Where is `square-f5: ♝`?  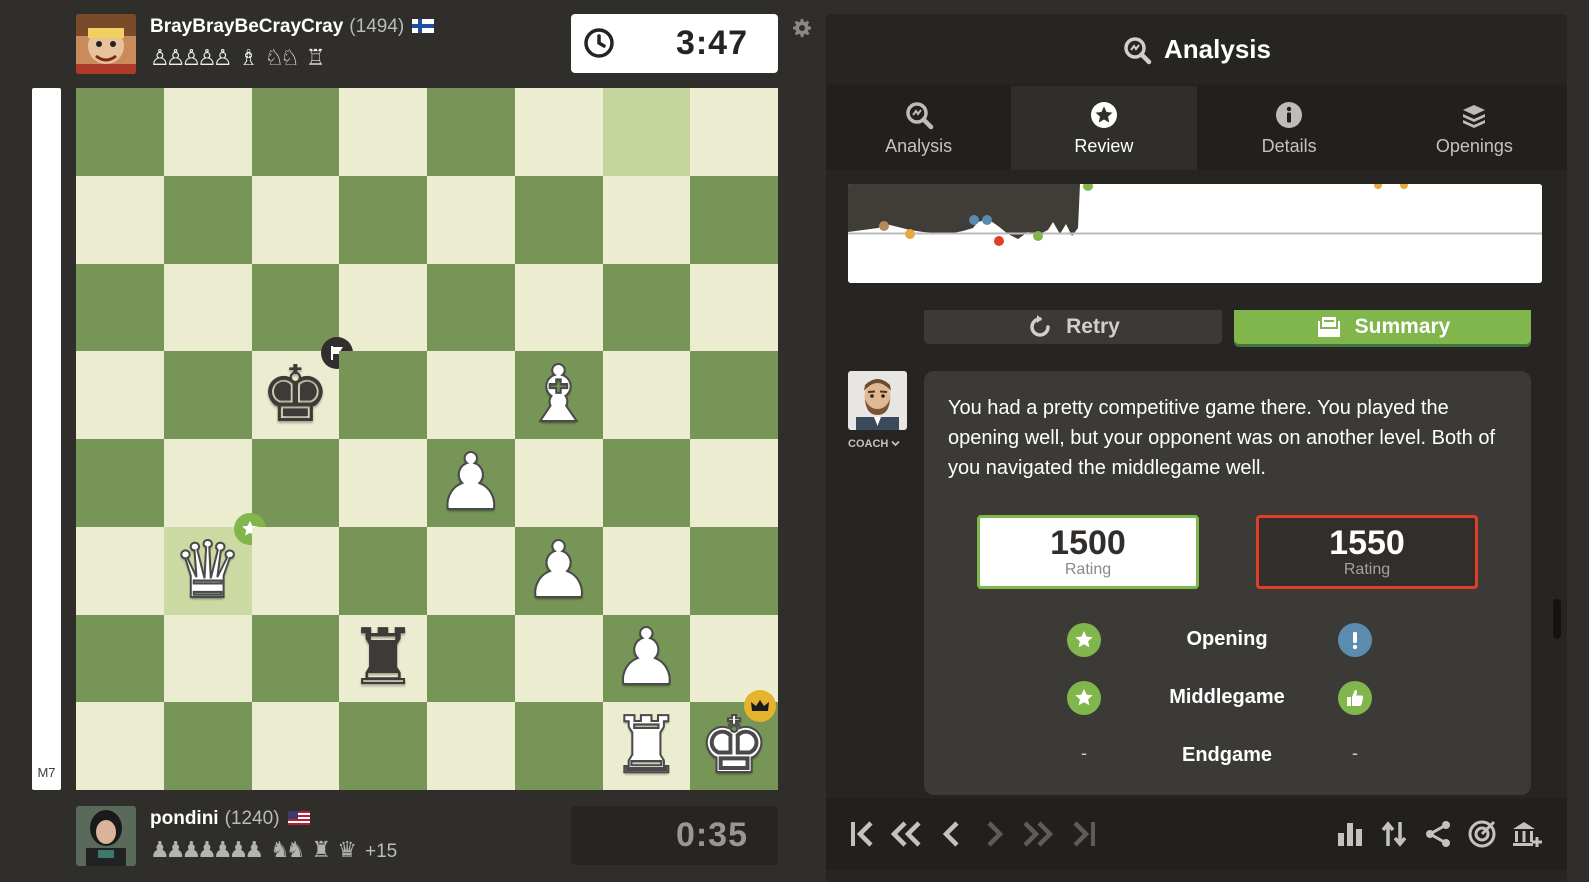 square-f5: ♝ is located at coordinates (558, 395).